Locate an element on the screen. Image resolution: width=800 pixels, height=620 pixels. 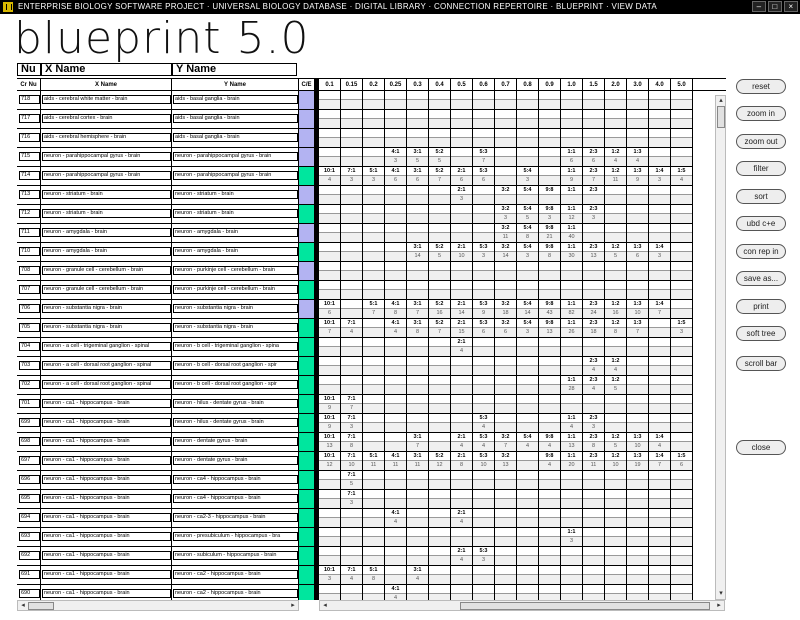
header-value-column: 0.7 is located at coordinates (506, 85).